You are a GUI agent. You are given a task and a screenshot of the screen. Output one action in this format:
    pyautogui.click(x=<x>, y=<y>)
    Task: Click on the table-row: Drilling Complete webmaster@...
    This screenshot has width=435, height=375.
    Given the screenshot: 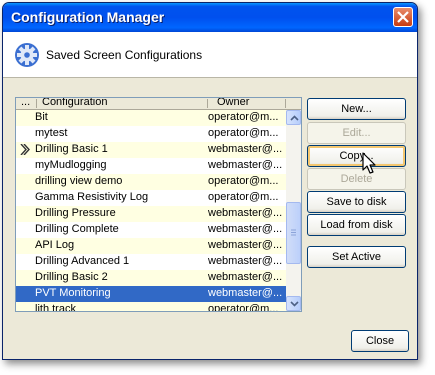 What is the action you would take?
    pyautogui.click(x=151, y=230)
    